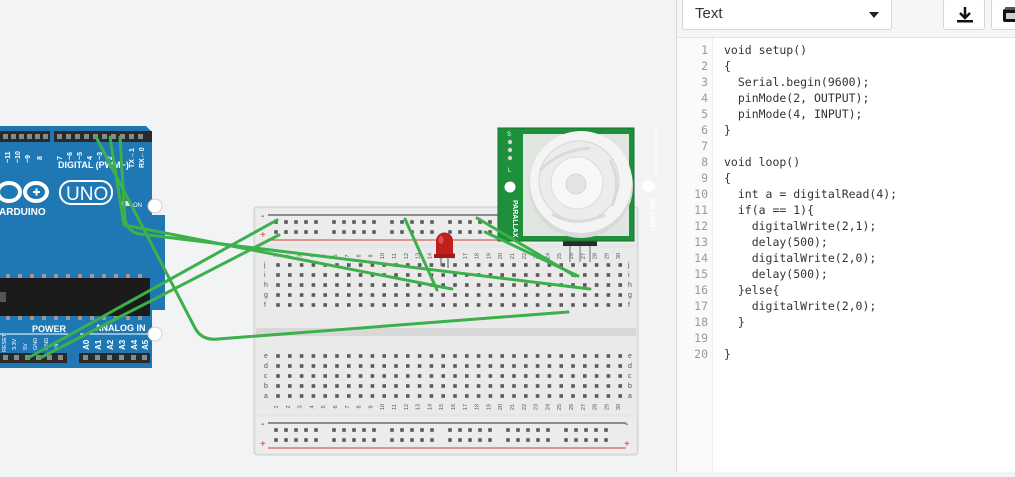  Describe the element at coordinates (800, 306) in the screenshot. I see `code-line: digitalWrite(2,0);` at that location.